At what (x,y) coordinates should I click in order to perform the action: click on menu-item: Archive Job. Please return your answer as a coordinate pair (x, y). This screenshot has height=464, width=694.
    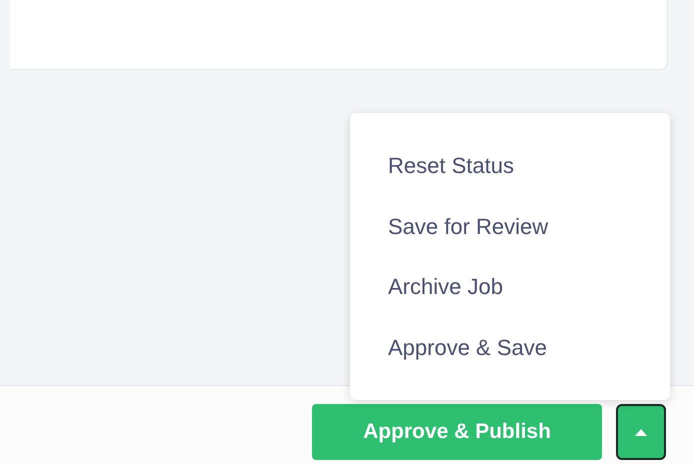
    Looking at the image, I should click on (510, 287).